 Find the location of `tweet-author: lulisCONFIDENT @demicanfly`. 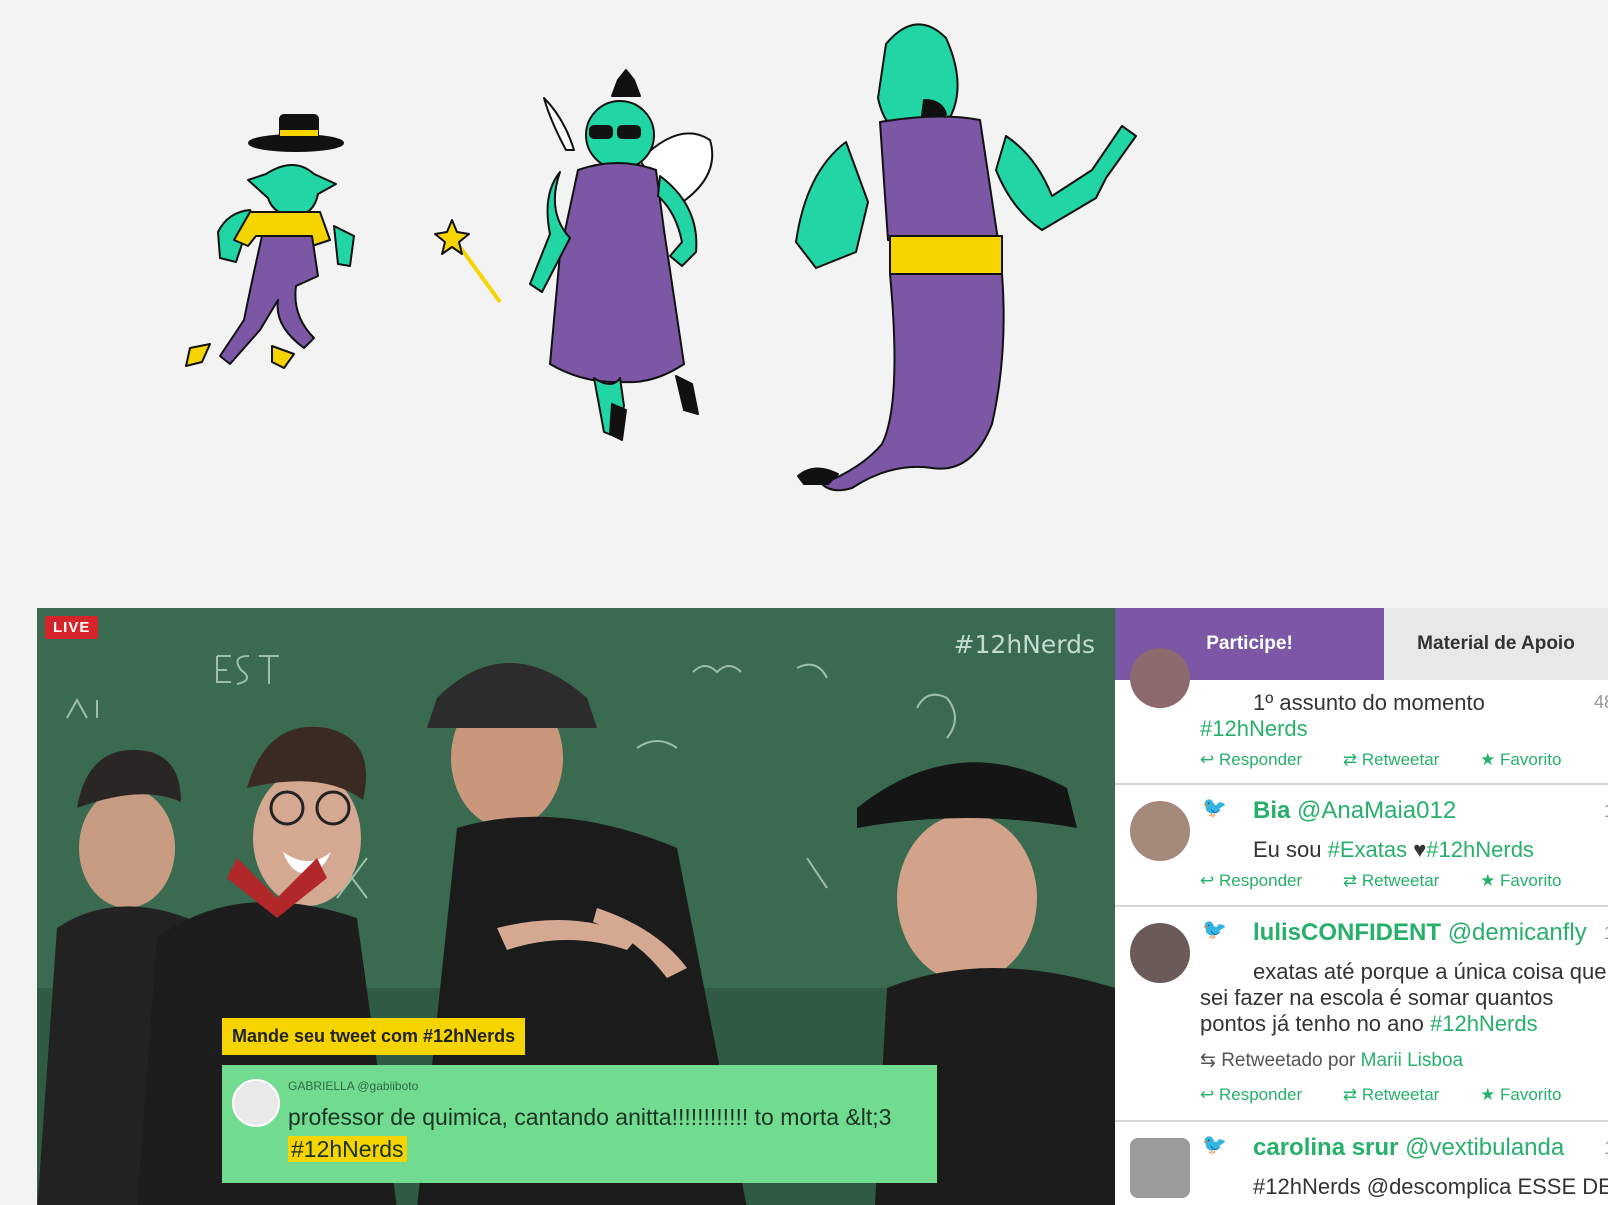

tweet-author: lulisCONFIDENT @demicanfly is located at coordinates (1420, 933).